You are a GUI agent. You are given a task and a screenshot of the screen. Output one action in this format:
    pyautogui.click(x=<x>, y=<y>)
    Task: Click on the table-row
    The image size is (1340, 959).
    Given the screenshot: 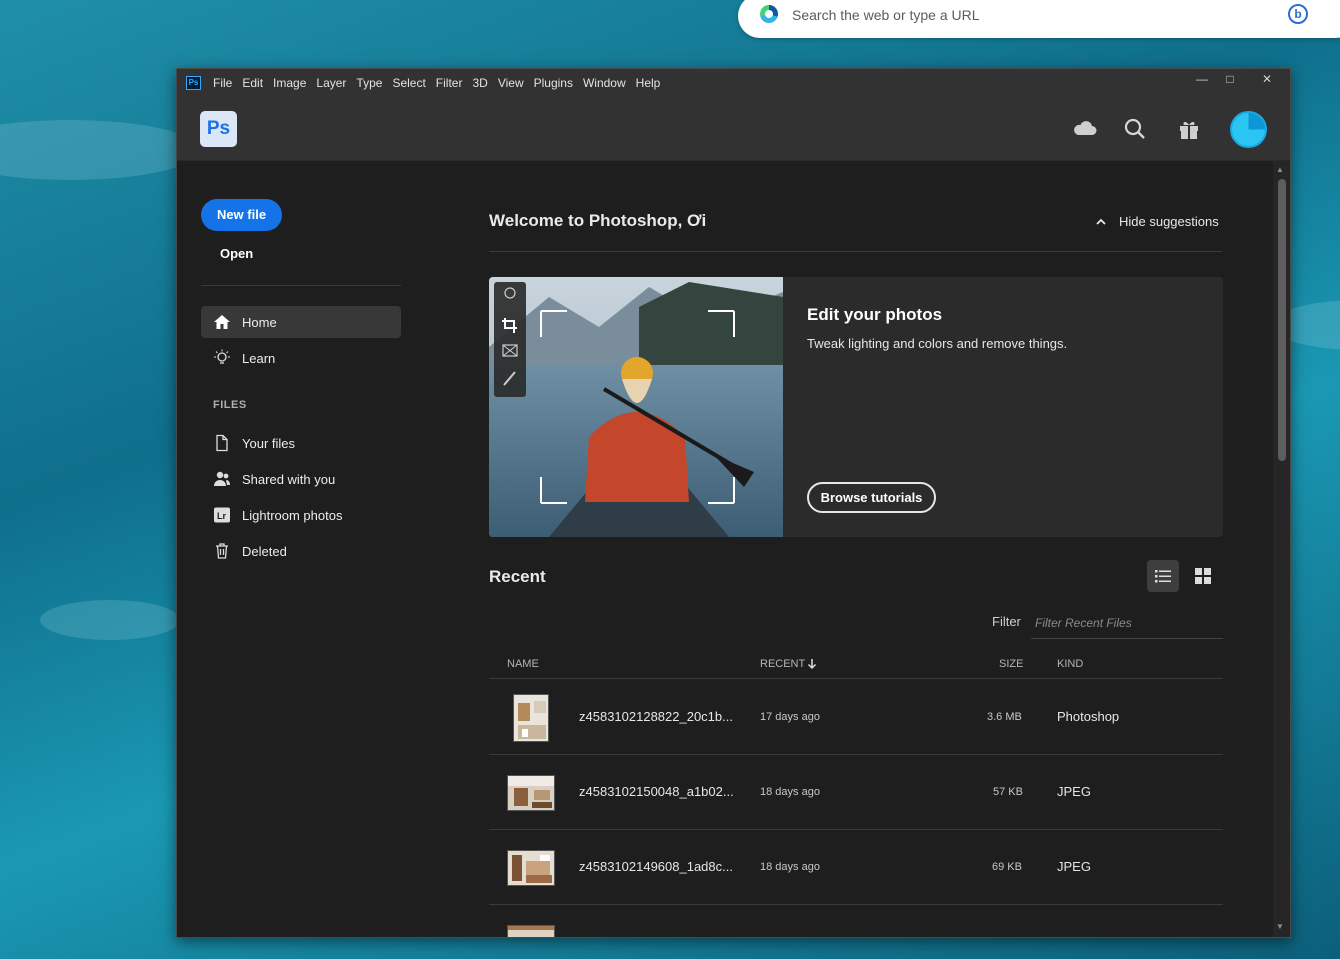 What is the action you would take?
    pyautogui.click(x=856, y=921)
    